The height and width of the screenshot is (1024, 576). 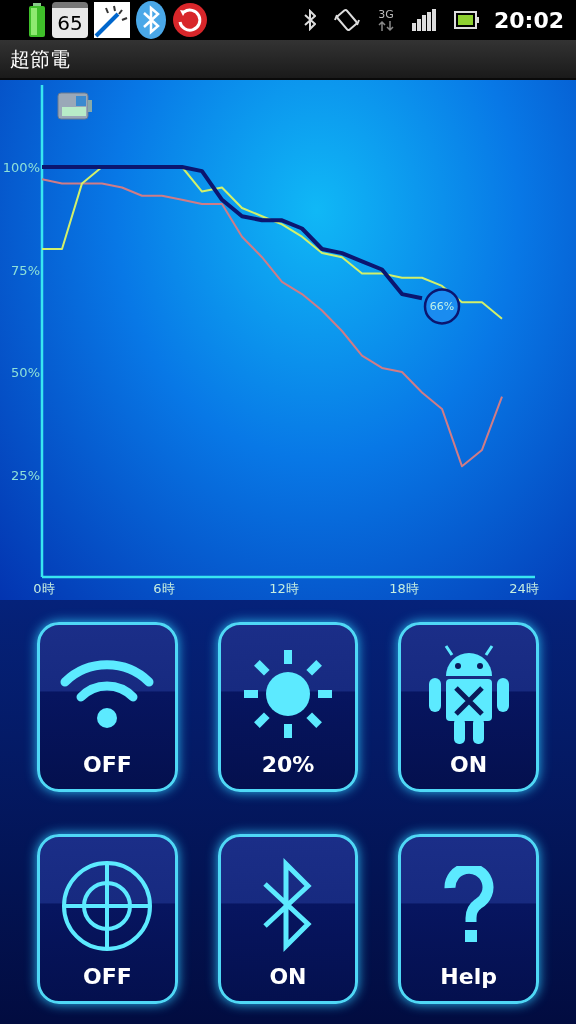 What do you see at coordinates (107, 693) in the screenshot?
I see `wifi-icon` at bounding box center [107, 693].